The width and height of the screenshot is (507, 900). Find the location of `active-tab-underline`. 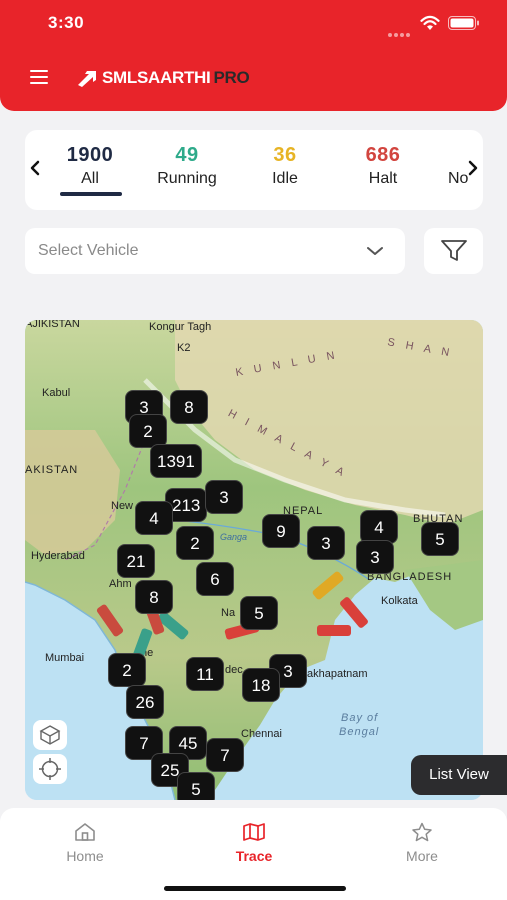

active-tab-underline is located at coordinates (91, 194).